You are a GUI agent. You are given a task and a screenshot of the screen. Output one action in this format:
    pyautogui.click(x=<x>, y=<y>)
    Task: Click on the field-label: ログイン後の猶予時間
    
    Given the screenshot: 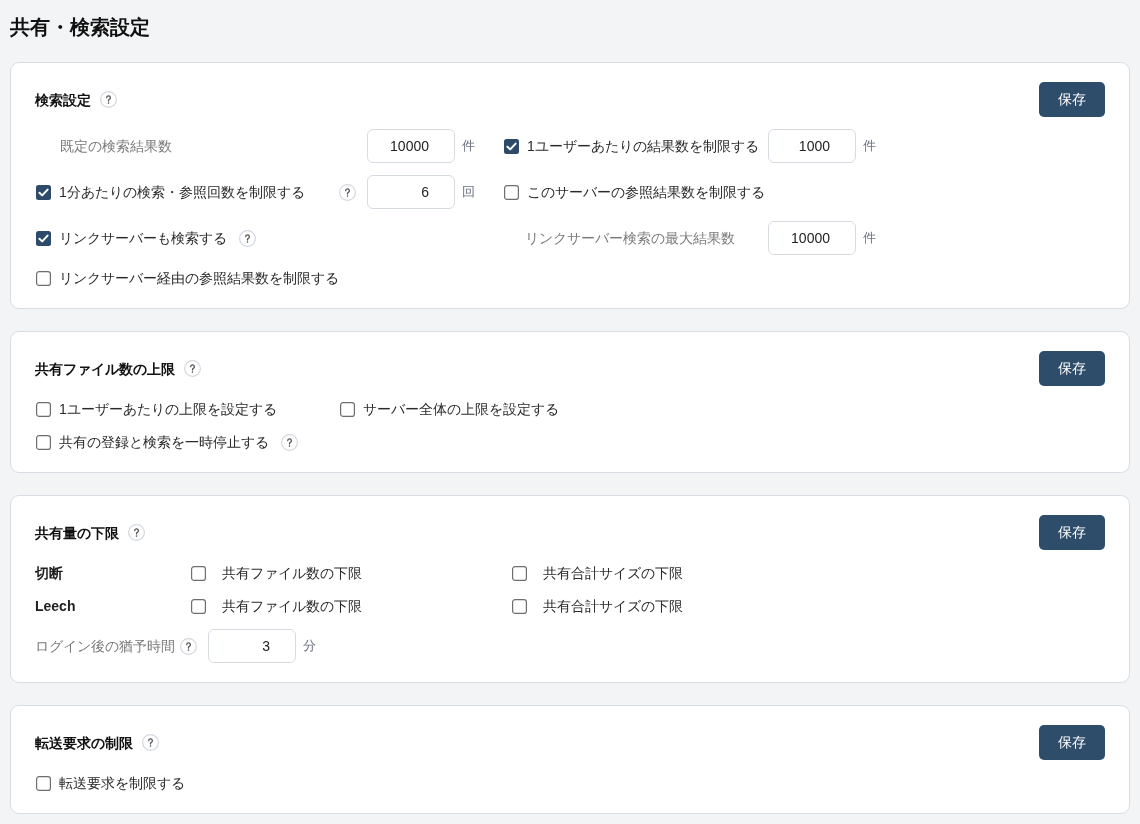 What is the action you would take?
    pyautogui.click(x=105, y=646)
    